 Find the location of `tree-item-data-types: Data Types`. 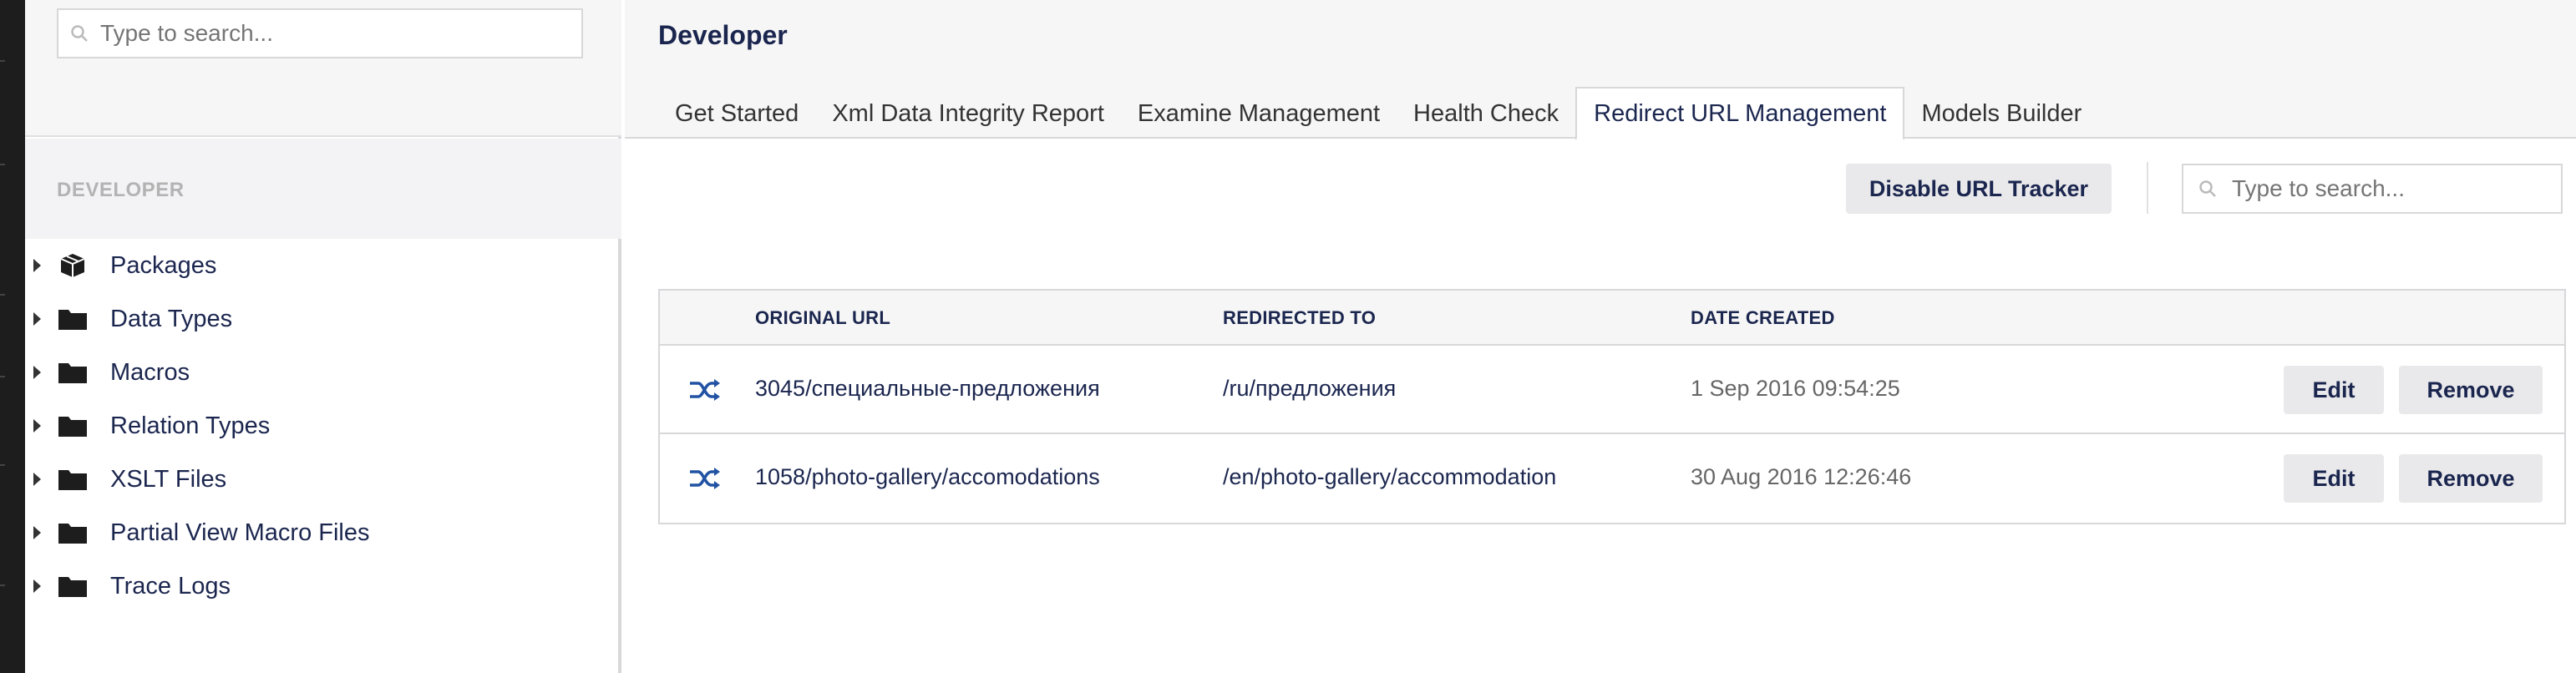

tree-item-data-types: Data Types is located at coordinates (323, 319).